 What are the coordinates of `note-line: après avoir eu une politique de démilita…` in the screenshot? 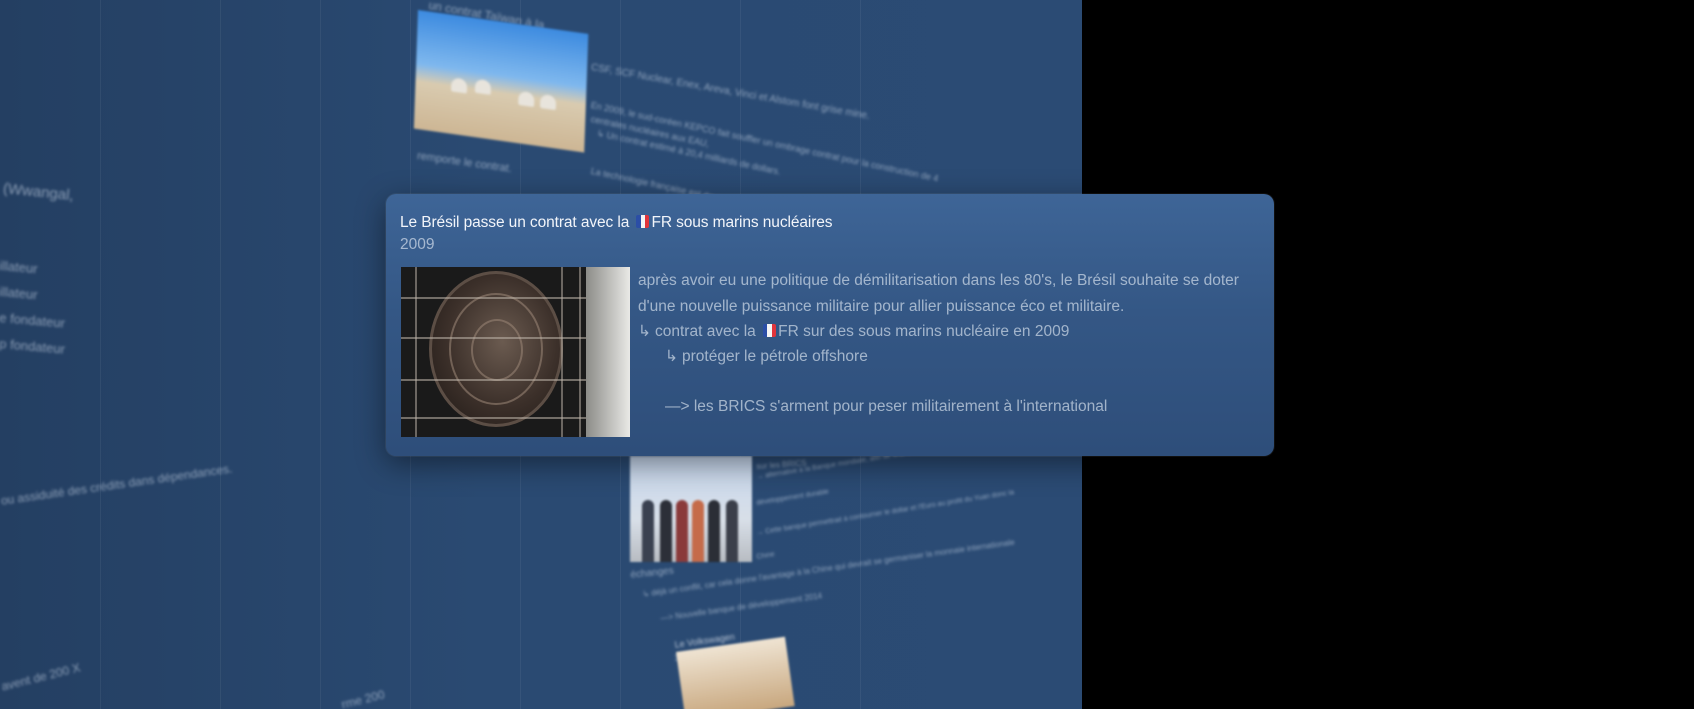 It's located at (938, 280).